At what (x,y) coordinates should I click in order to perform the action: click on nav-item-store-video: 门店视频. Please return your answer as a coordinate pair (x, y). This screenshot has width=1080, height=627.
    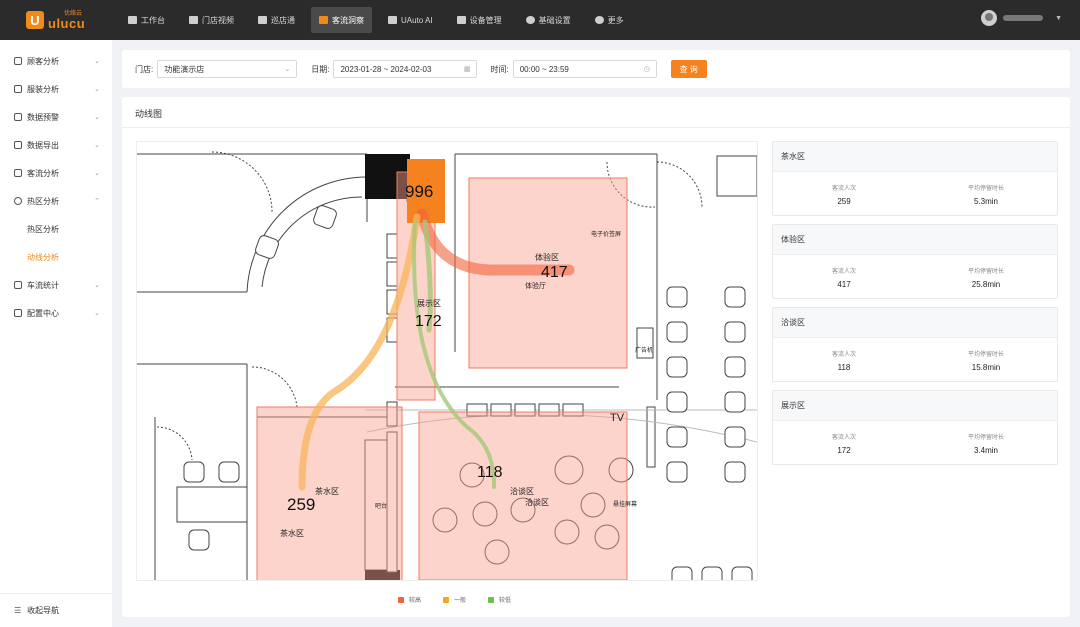
    Looking at the image, I should click on (211, 20).